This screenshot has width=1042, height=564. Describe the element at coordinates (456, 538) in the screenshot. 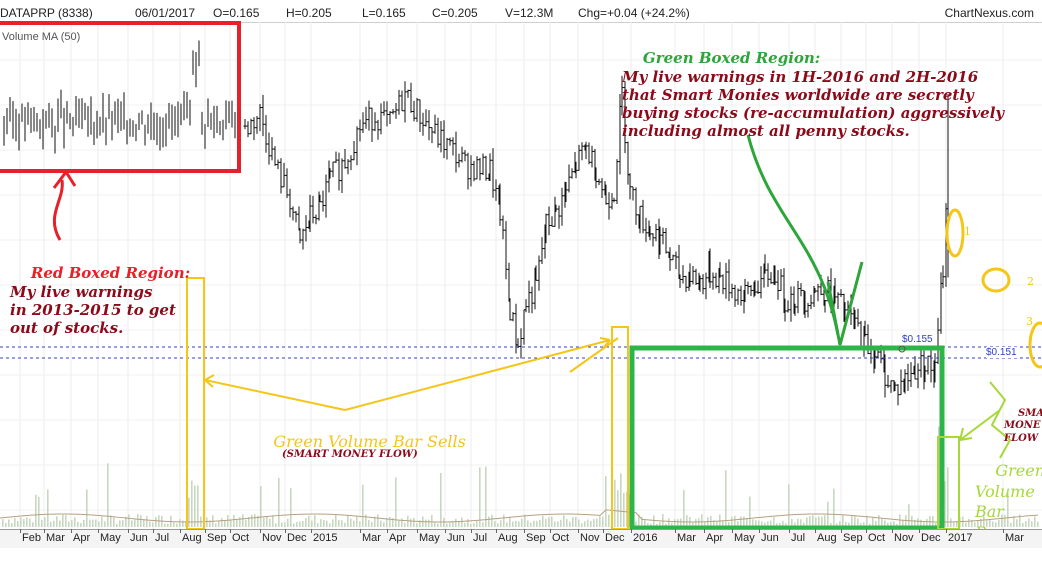

I see `x-tick-label: Jun` at that location.